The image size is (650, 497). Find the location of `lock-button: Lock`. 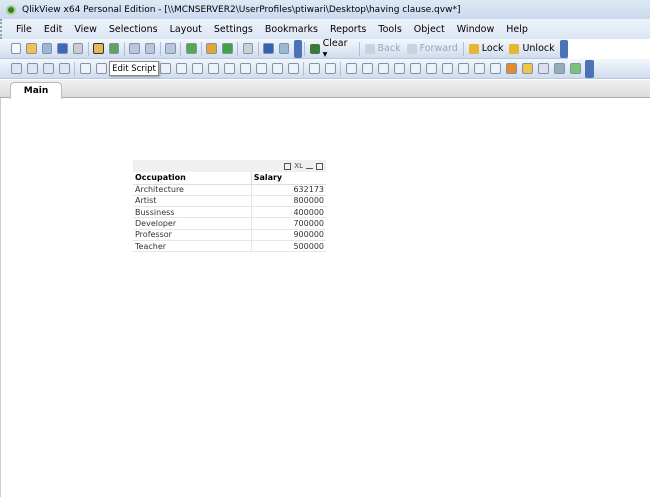

lock-button: Lock is located at coordinates (486, 48).